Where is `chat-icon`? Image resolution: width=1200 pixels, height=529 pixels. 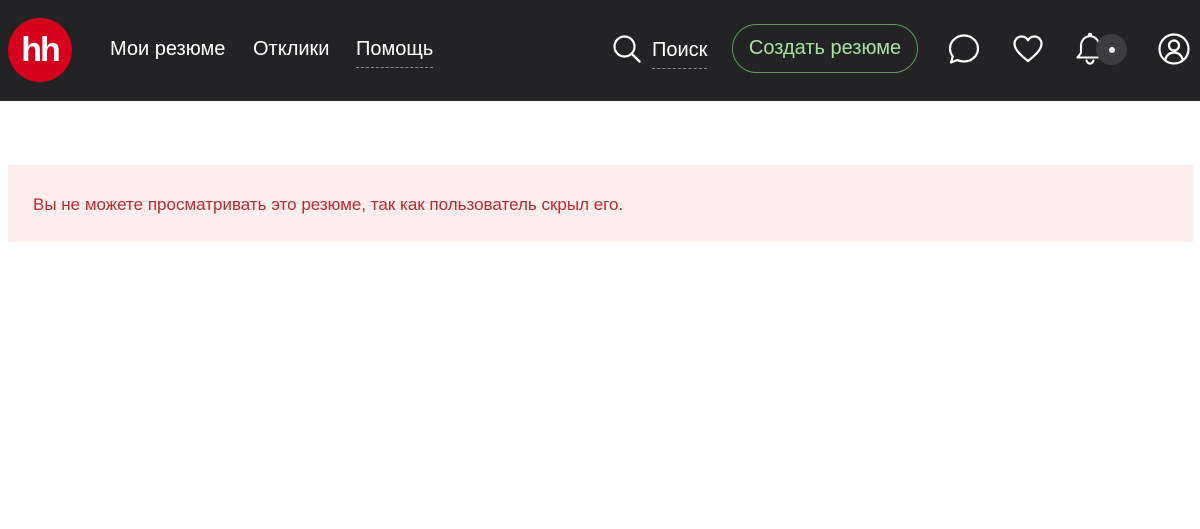
chat-icon is located at coordinates (964, 49).